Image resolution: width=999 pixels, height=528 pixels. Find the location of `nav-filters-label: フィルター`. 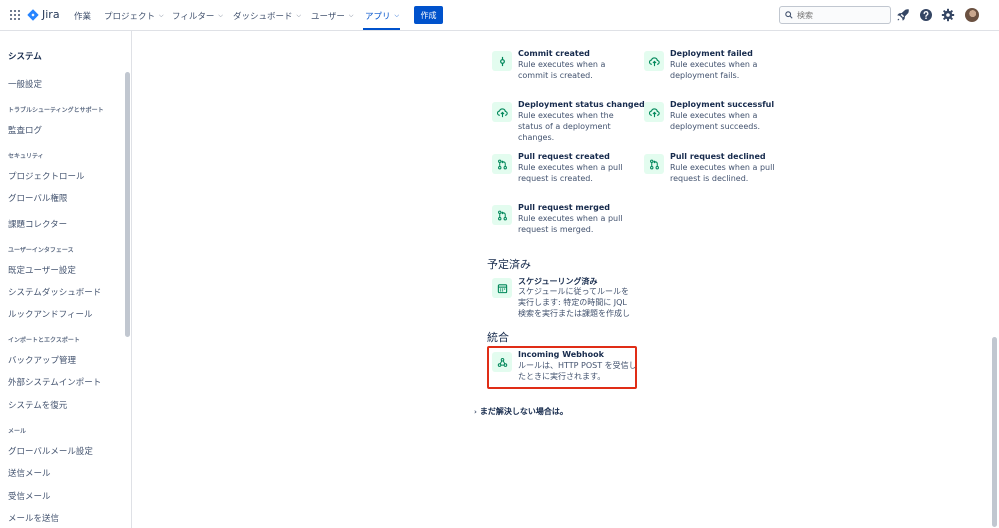

nav-filters-label: フィルター is located at coordinates (193, 17).